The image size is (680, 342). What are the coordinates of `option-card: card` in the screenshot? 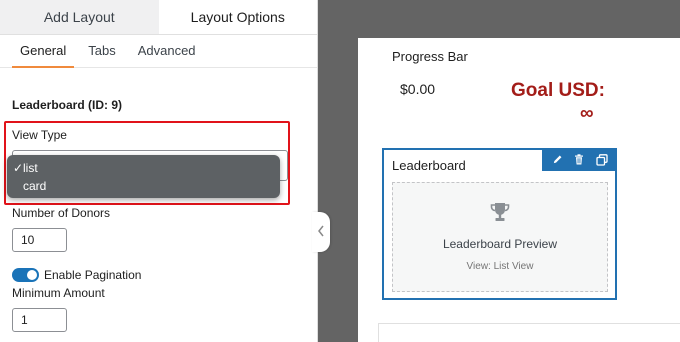 It's located at (143, 186).